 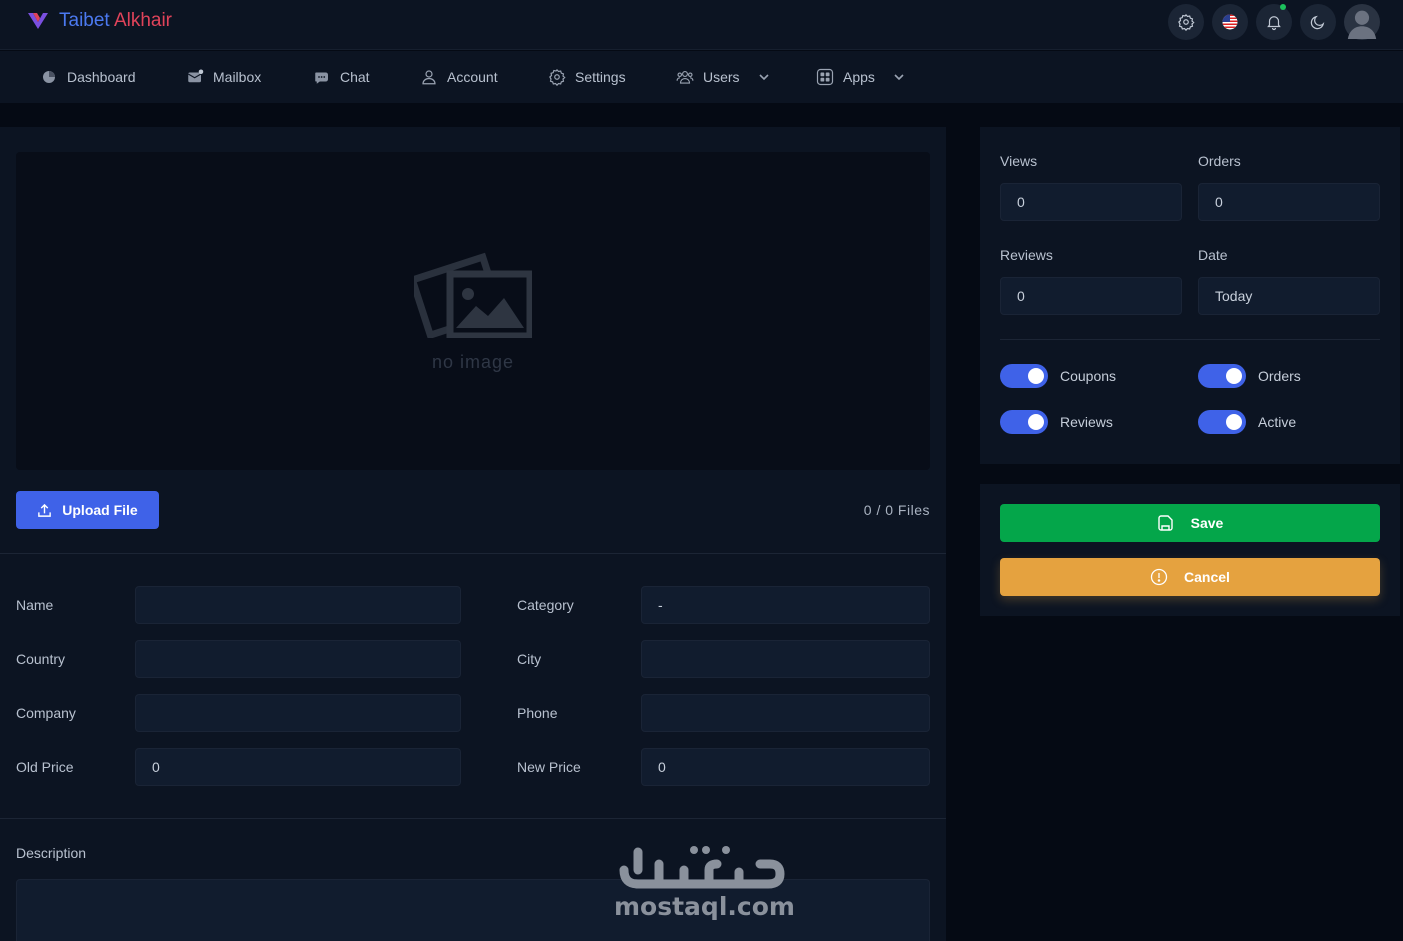 I want to click on date-input: Today, so click(x=1289, y=296).